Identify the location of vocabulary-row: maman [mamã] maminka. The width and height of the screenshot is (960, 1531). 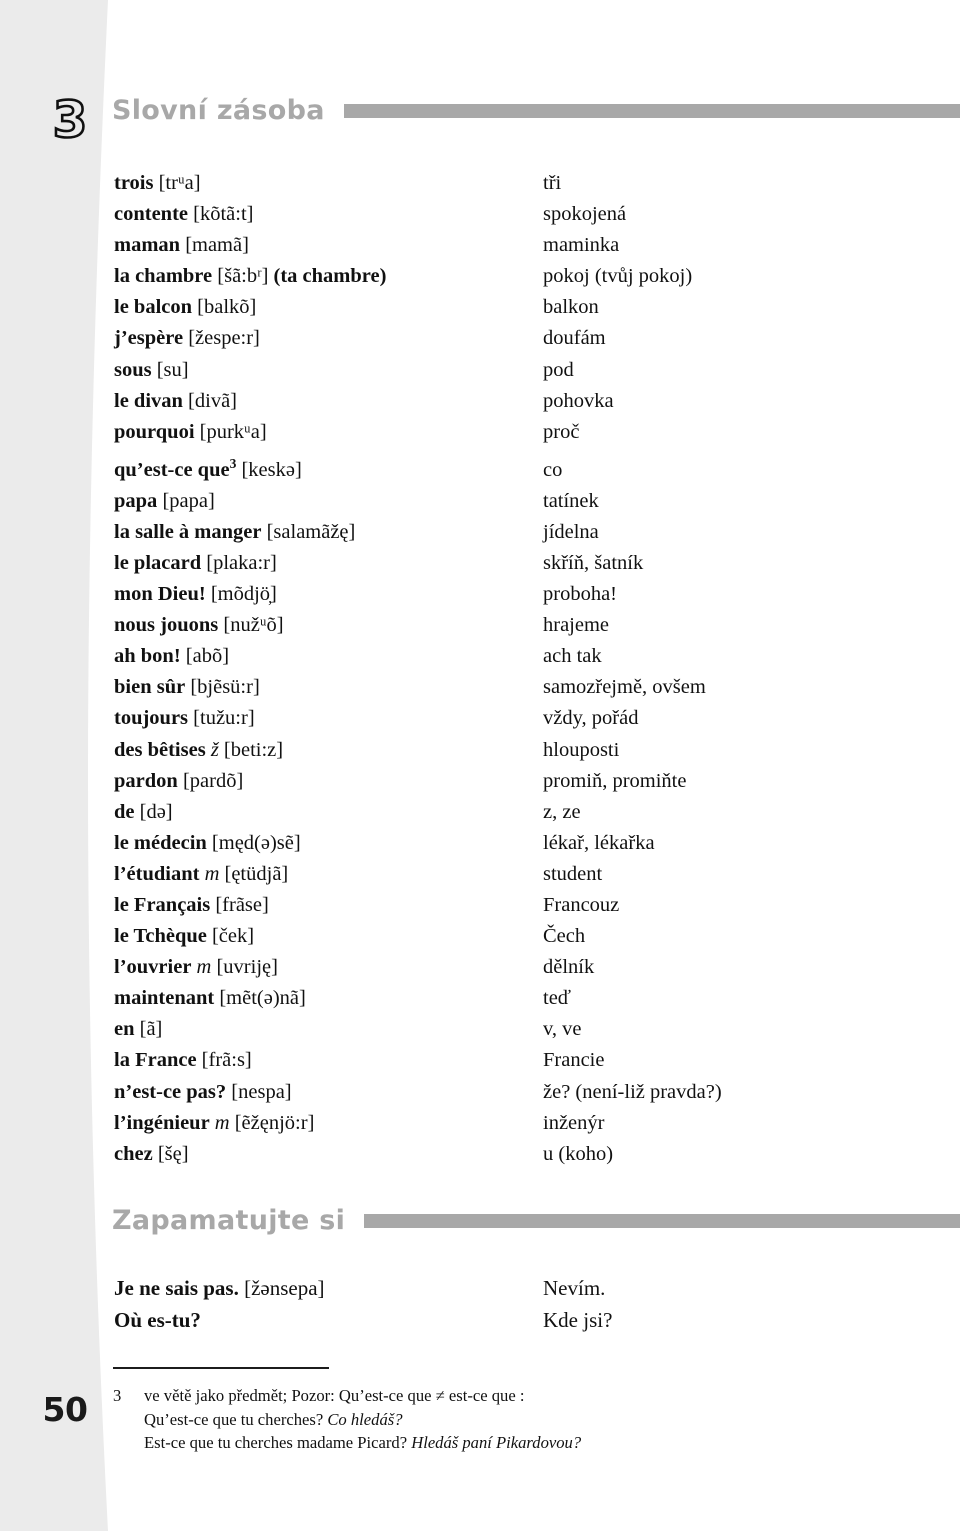
(532, 245).